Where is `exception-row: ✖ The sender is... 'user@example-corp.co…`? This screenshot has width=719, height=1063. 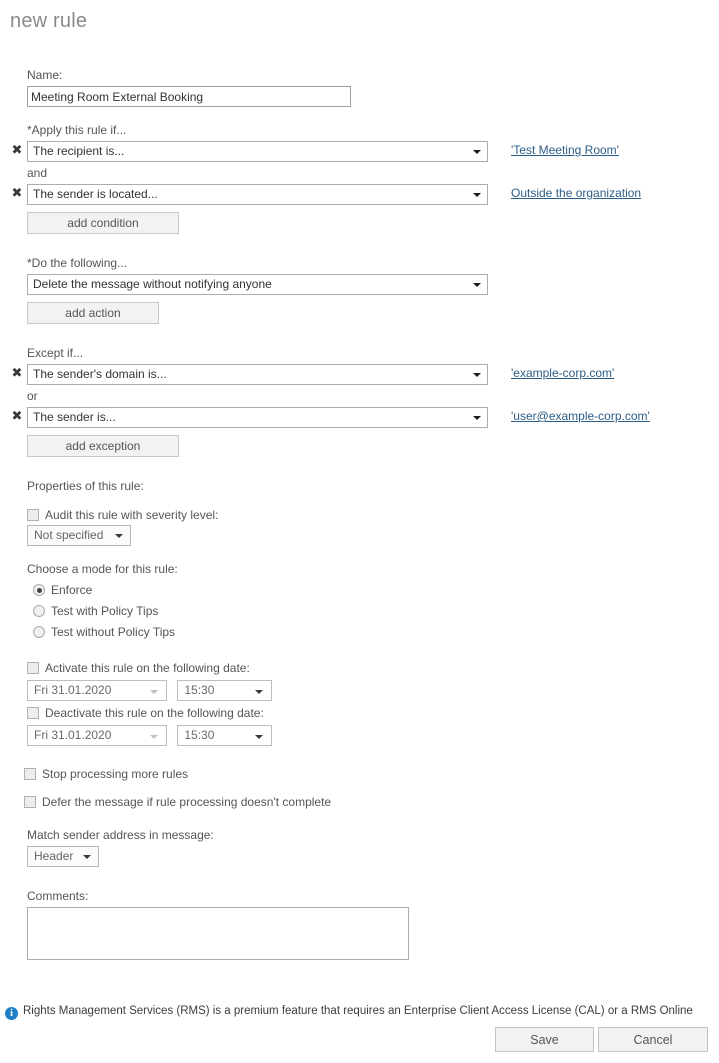
exception-row: ✖ The sender is... 'user@example-corp.co… is located at coordinates (359, 418).